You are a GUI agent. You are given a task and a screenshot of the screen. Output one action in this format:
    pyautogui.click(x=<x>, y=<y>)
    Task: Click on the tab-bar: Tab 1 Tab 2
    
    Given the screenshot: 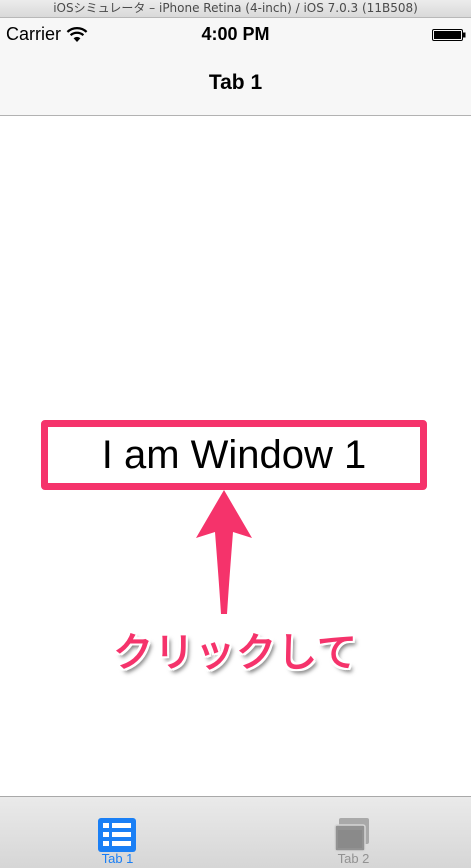 What is the action you would take?
    pyautogui.click(x=235, y=832)
    